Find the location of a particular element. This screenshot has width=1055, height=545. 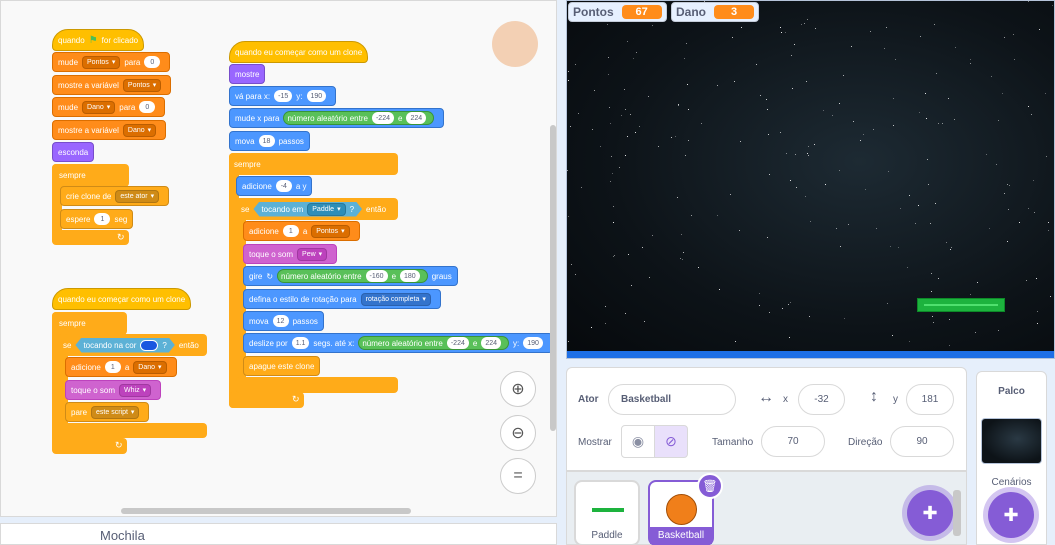

hide-block: esconda is located at coordinates (73, 152).